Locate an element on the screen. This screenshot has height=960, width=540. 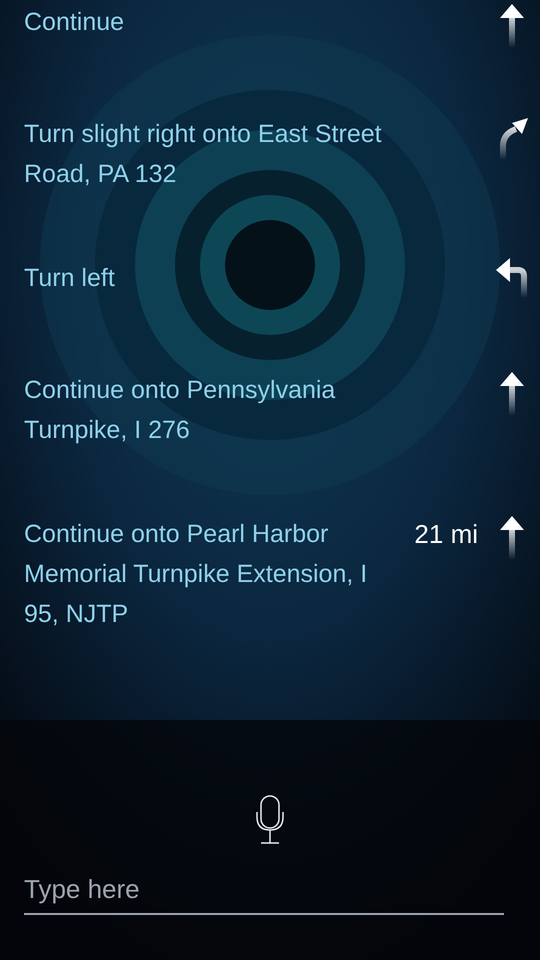
message-input-field: Type here is located at coordinates (264, 892).